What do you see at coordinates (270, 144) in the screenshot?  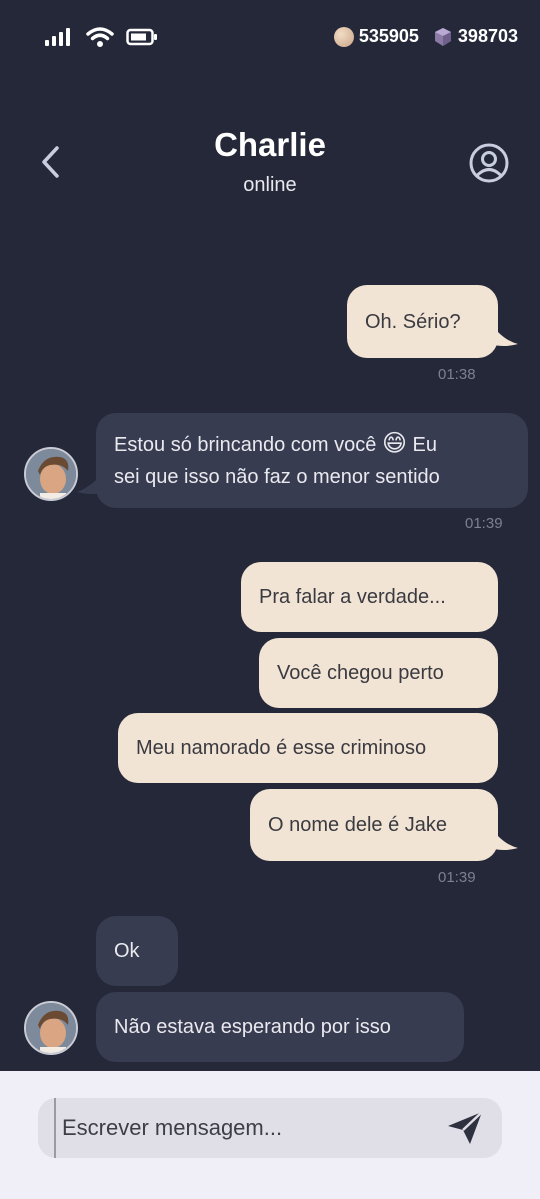 I see `contact-name: Charlie` at bounding box center [270, 144].